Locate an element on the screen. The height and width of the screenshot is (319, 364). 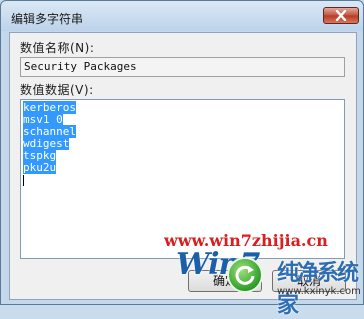
value-data-line: schannel is located at coordinates (49, 131).